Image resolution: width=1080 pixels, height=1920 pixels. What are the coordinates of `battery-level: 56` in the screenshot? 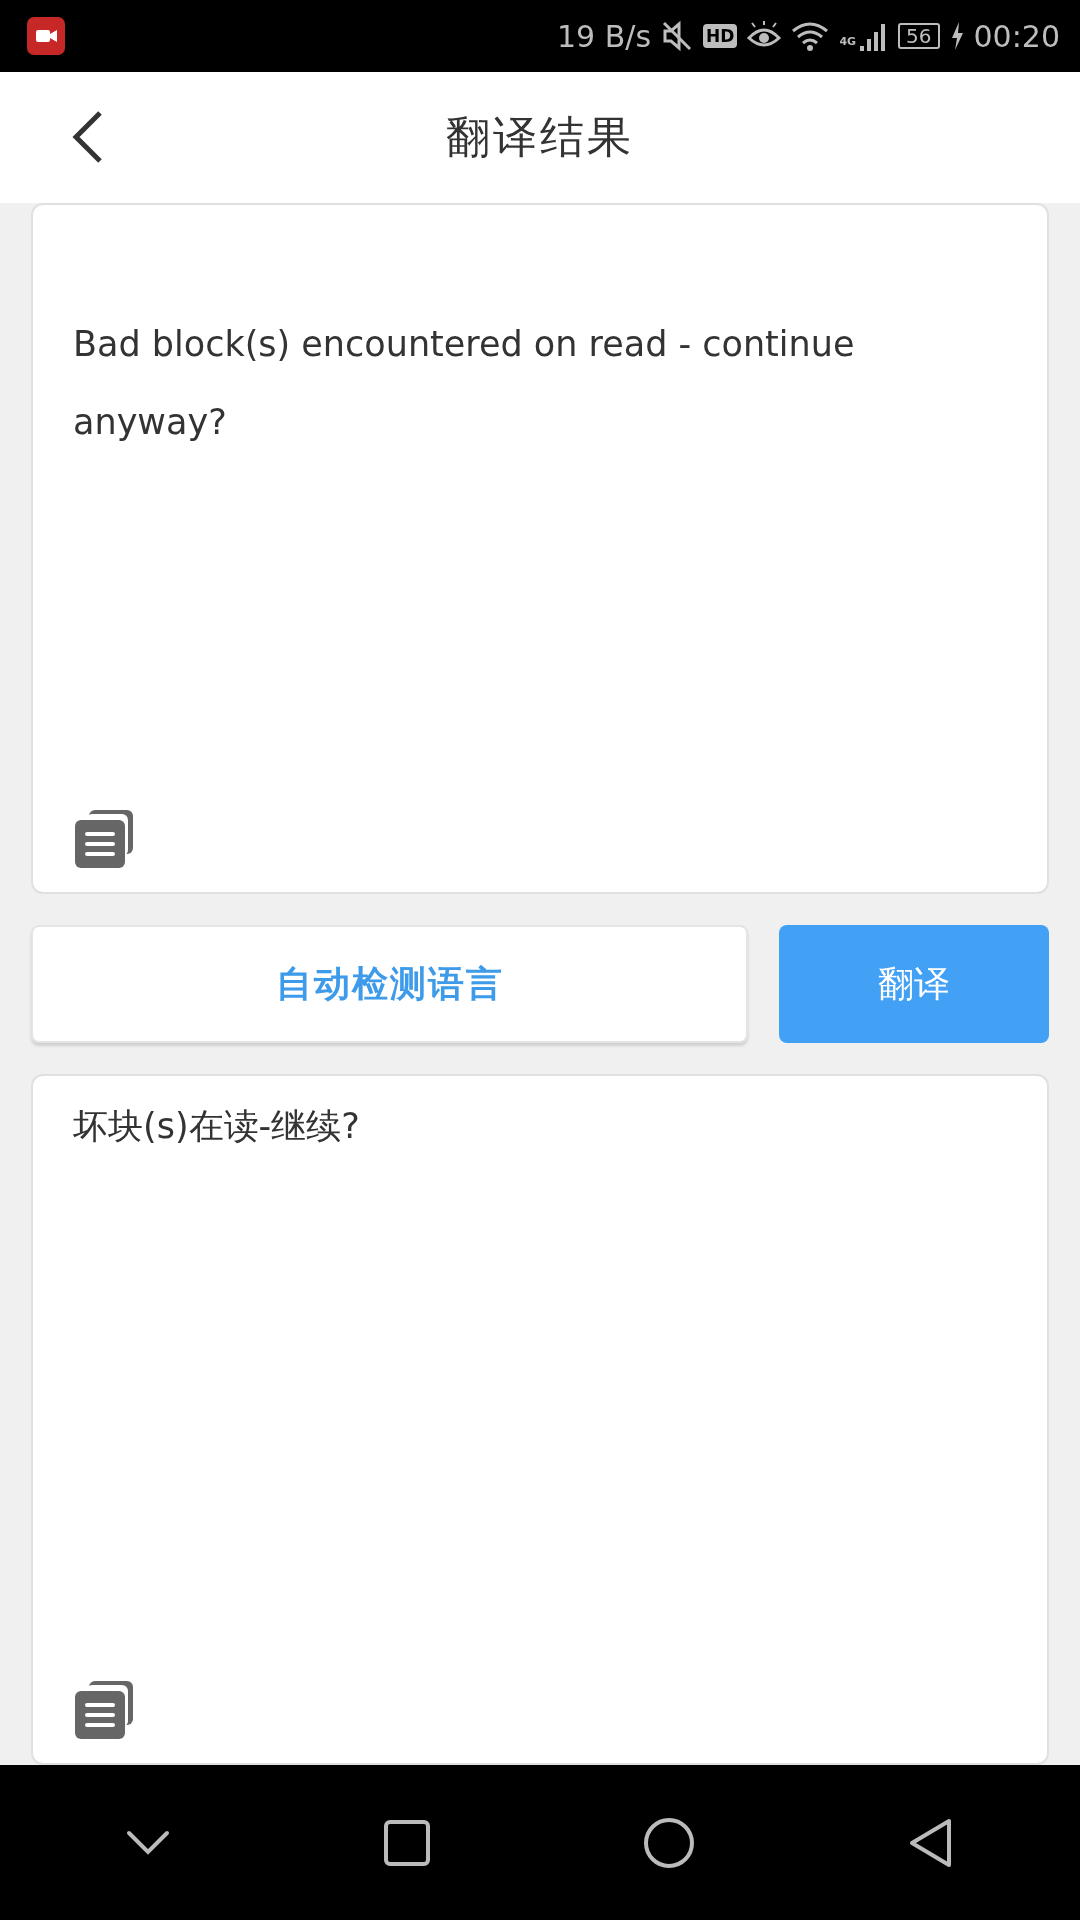 It's located at (919, 36).